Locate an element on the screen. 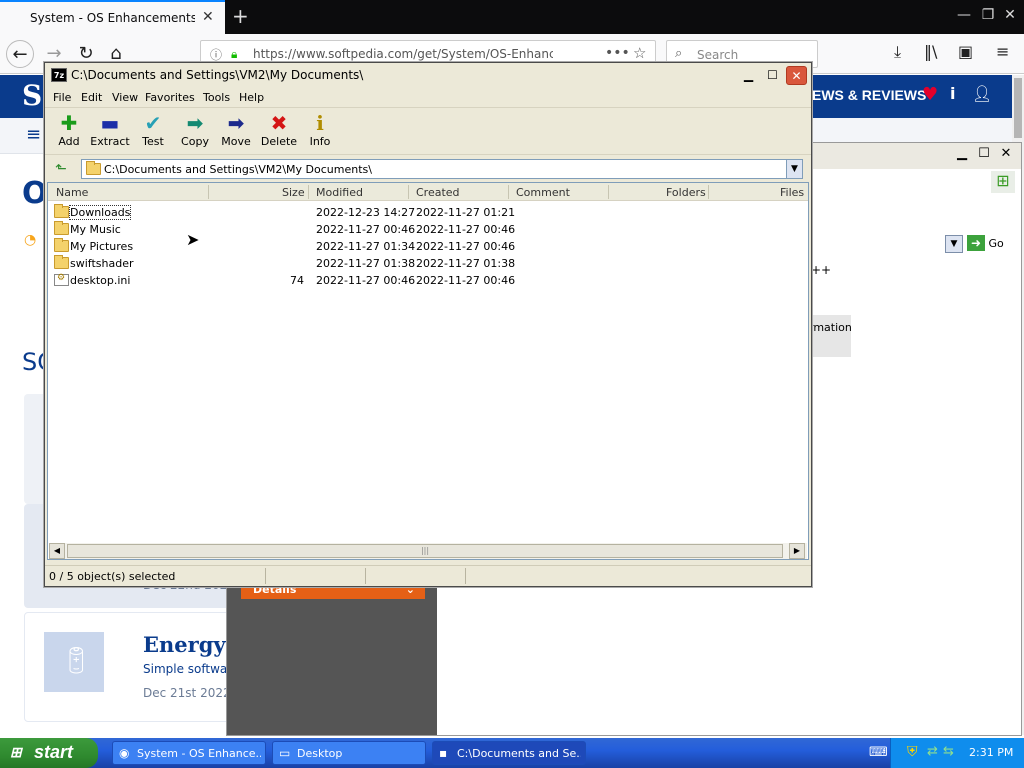  start-button: ⊞ start is located at coordinates (49, 753).